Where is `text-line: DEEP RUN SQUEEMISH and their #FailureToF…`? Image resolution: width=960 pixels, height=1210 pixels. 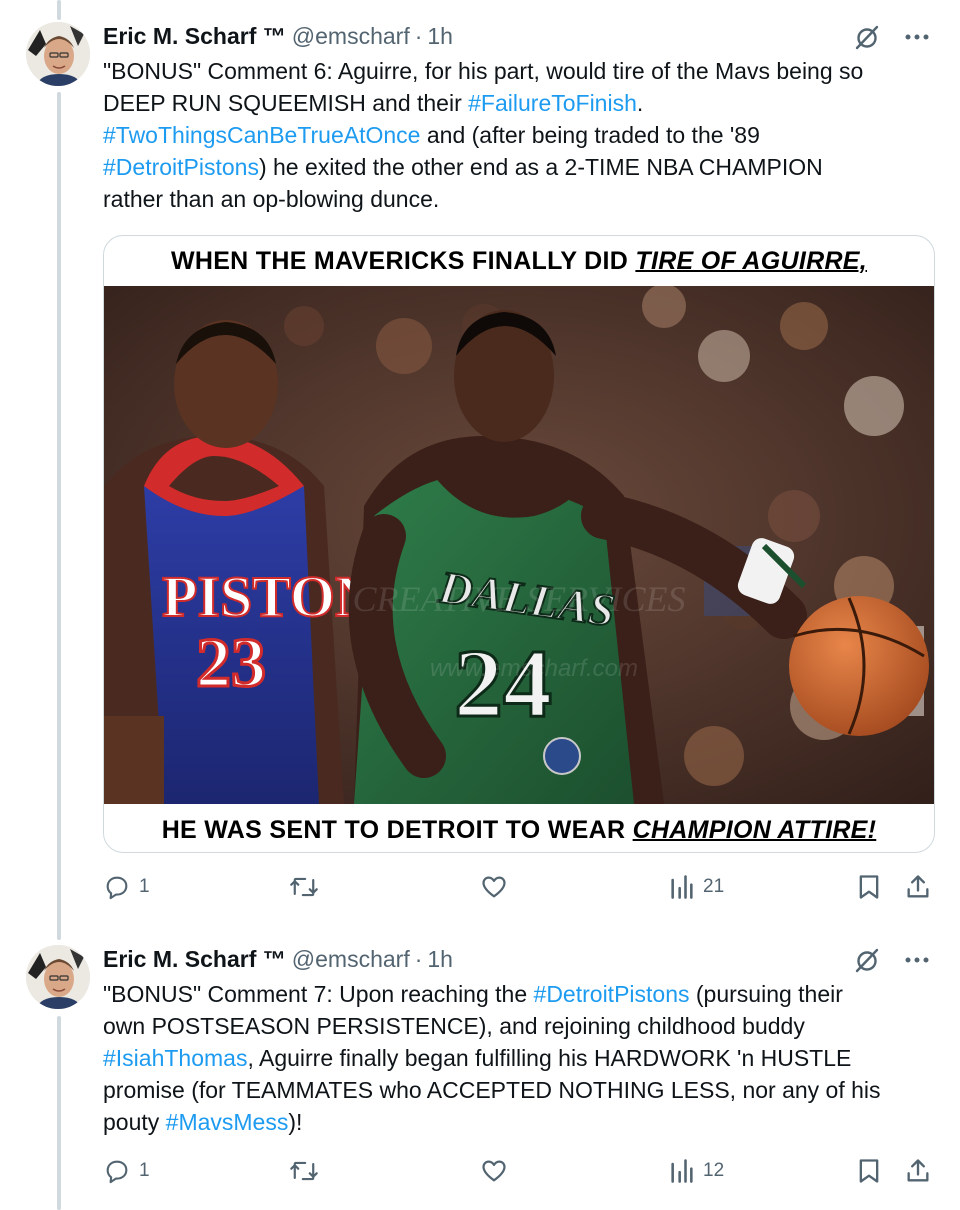 text-line: DEEP RUN SQUEEMISH and their #FailureToF… is located at coordinates (518, 103).